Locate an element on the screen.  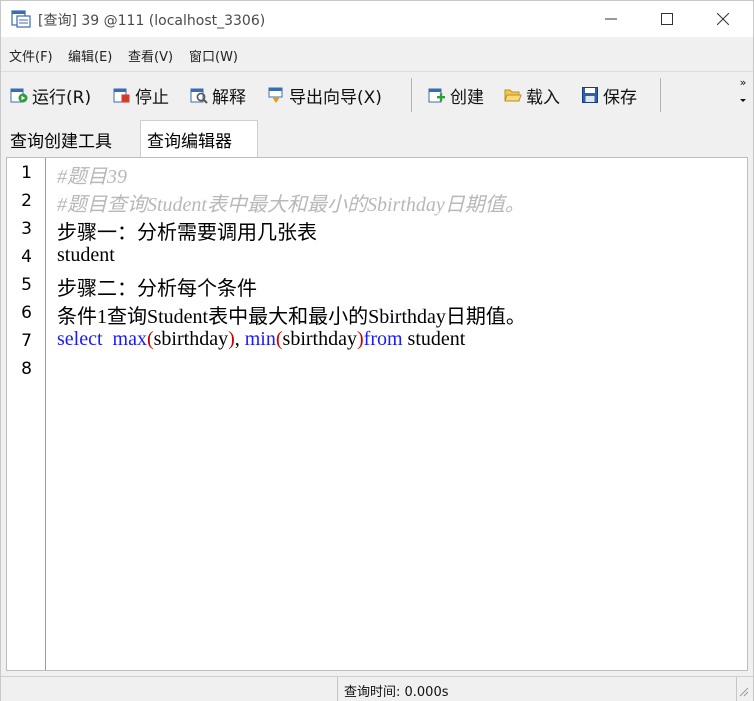
toolbar-overflow-label: » is located at coordinates (743, 82).